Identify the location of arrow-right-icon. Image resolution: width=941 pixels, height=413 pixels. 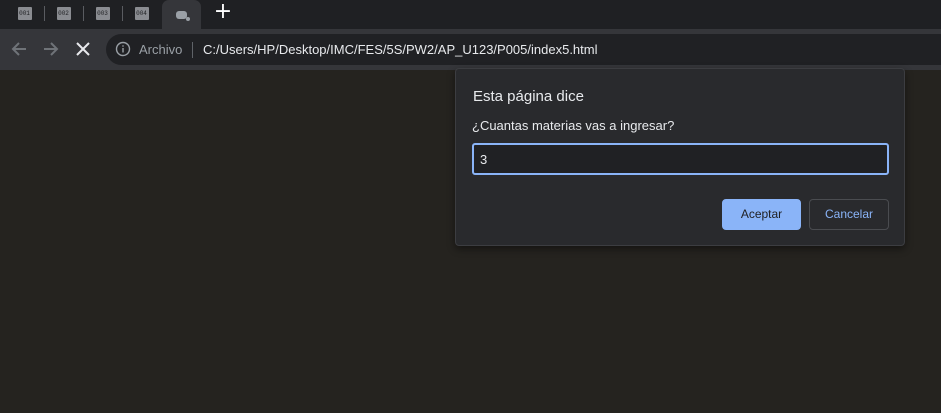
(51, 49).